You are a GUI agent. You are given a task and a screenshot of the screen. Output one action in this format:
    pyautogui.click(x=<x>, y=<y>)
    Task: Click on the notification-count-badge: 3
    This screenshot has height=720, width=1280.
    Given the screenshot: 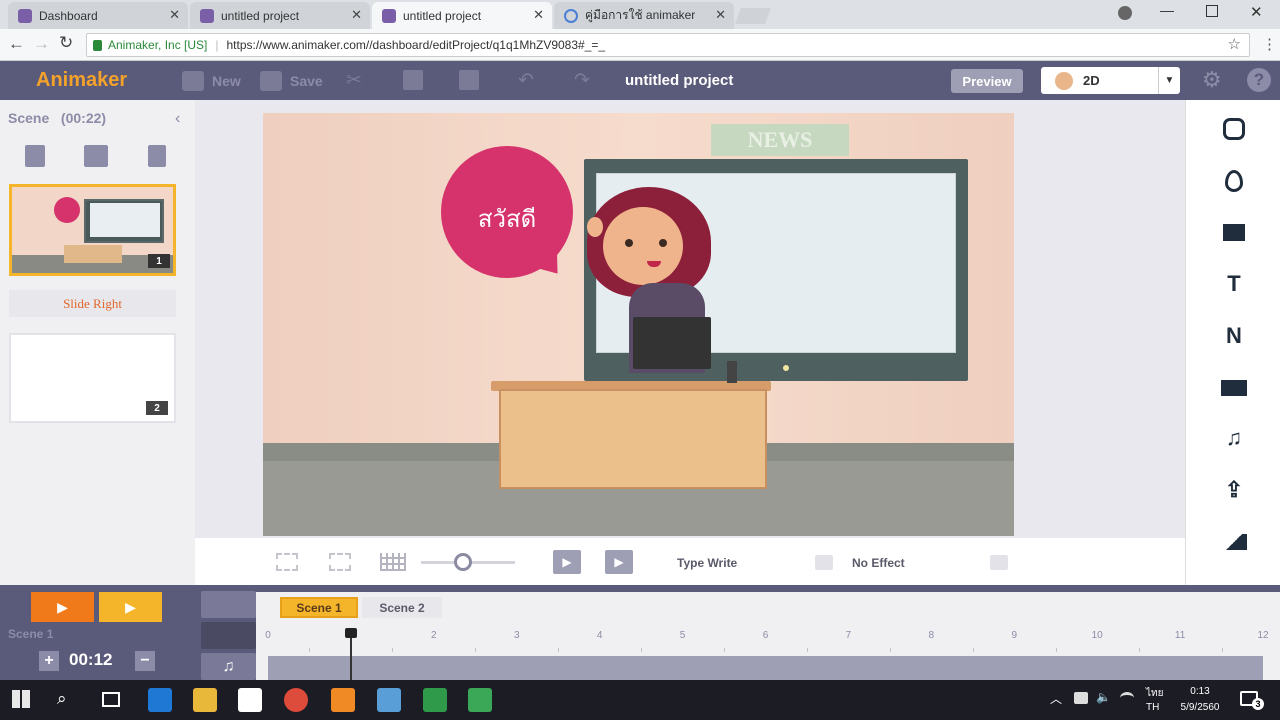 What is the action you would take?
    pyautogui.click(x=1258, y=704)
    